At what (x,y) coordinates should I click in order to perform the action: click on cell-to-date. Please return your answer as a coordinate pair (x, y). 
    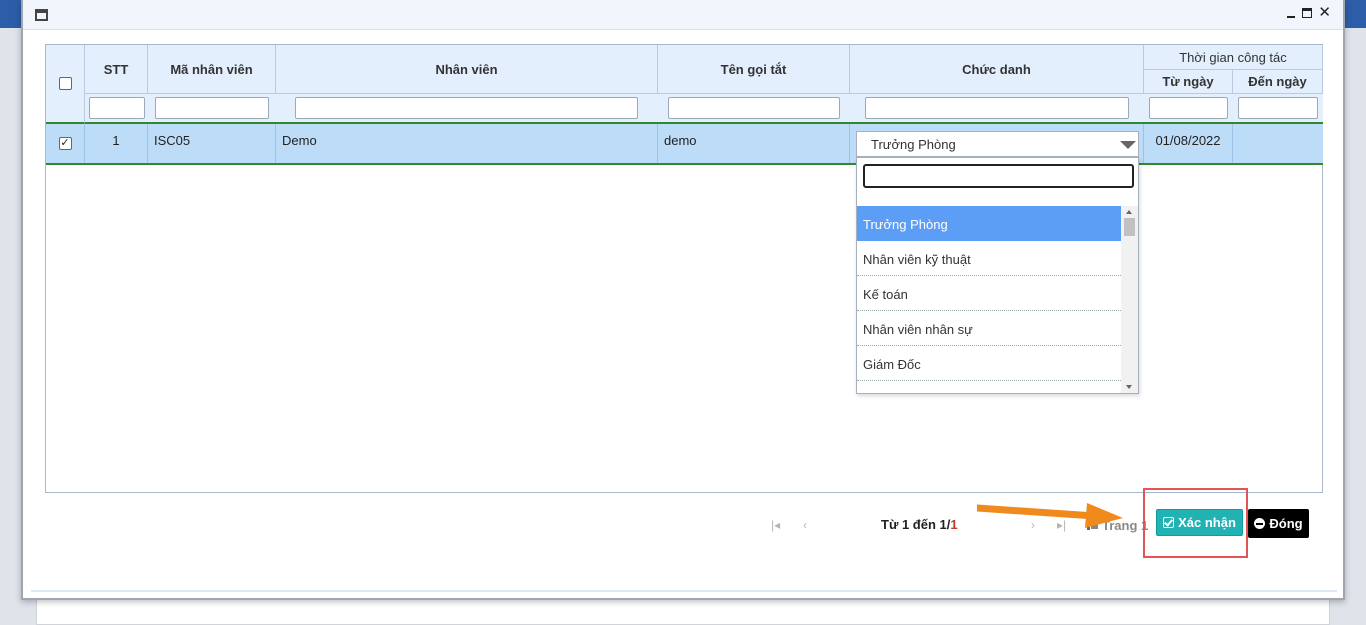
    Looking at the image, I should click on (1278, 143).